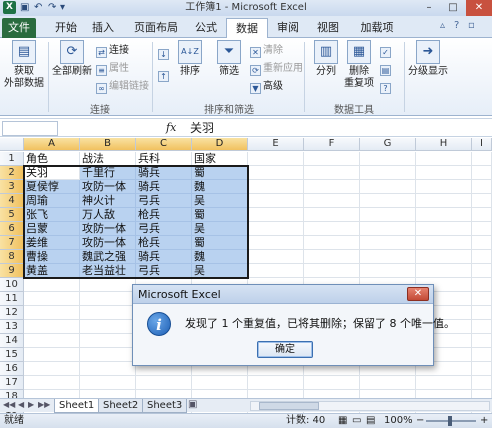 This screenshot has height=428, width=492. What do you see at coordinates (377, 28) in the screenshot?
I see `tab-addins: 加载项` at bounding box center [377, 28].